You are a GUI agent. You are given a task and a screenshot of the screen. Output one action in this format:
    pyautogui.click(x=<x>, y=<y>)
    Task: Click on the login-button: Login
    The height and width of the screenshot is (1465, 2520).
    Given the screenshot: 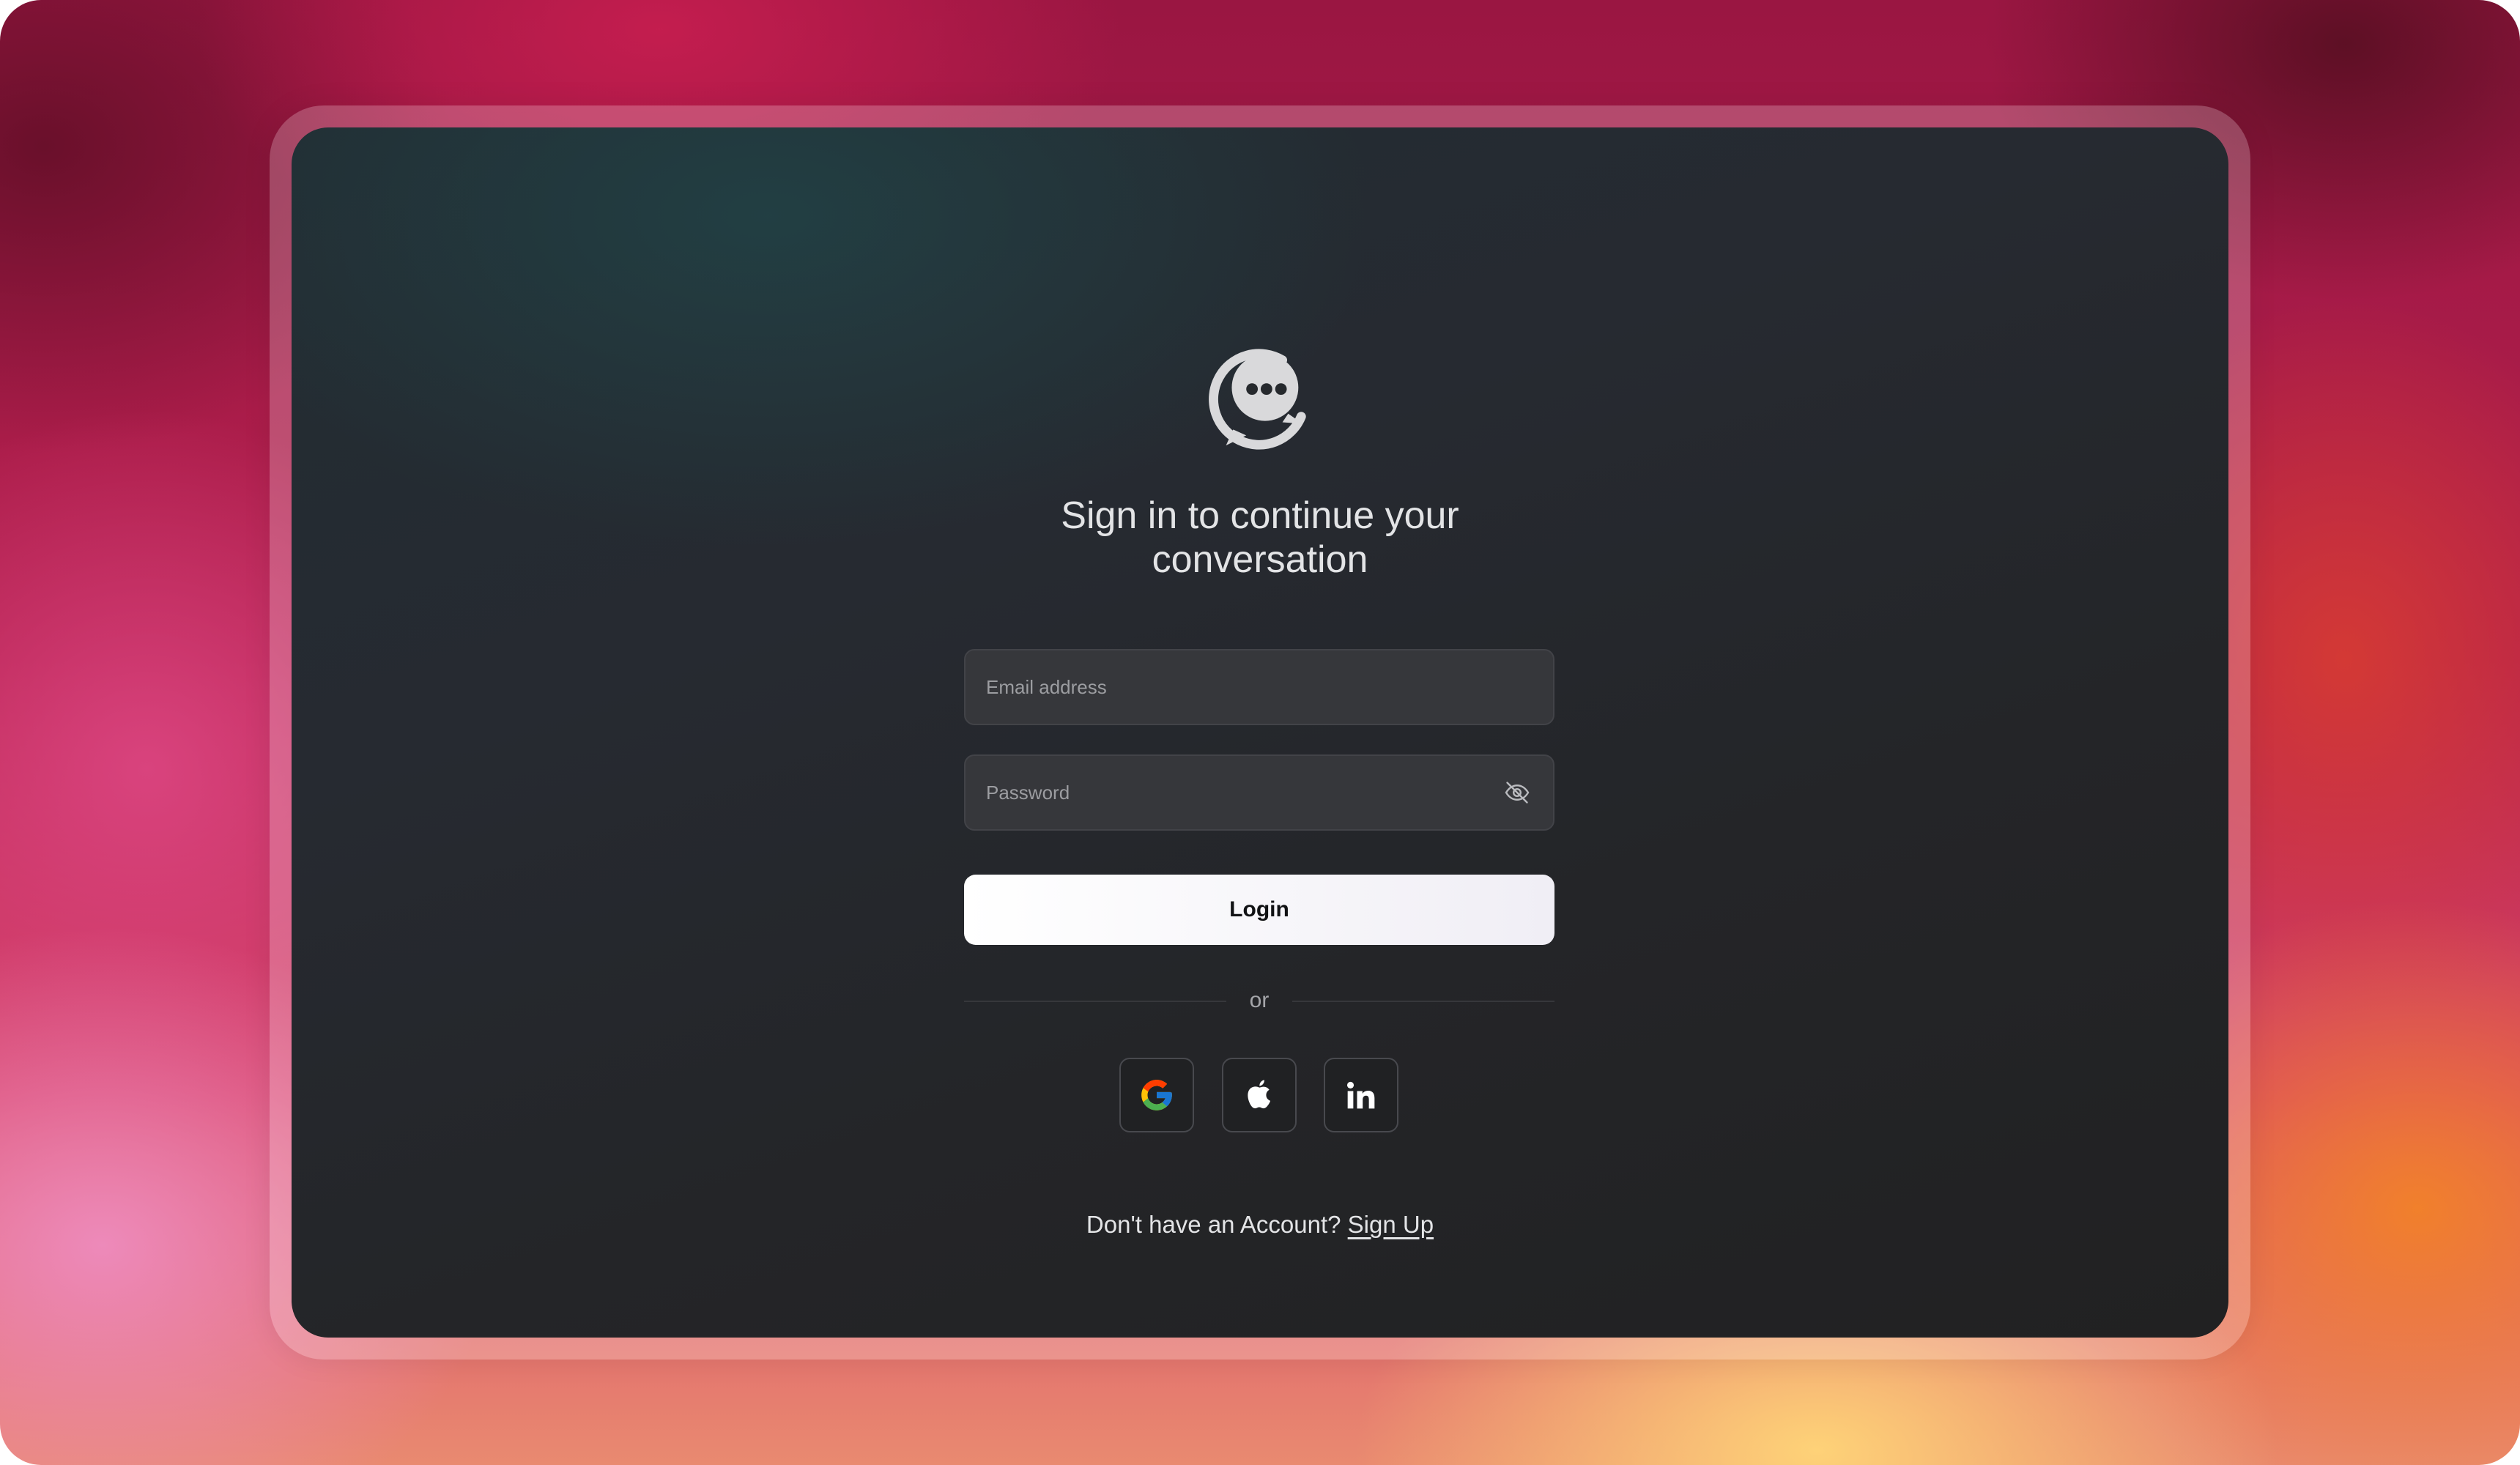 What is the action you would take?
    pyautogui.click(x=1259, y=910)
    